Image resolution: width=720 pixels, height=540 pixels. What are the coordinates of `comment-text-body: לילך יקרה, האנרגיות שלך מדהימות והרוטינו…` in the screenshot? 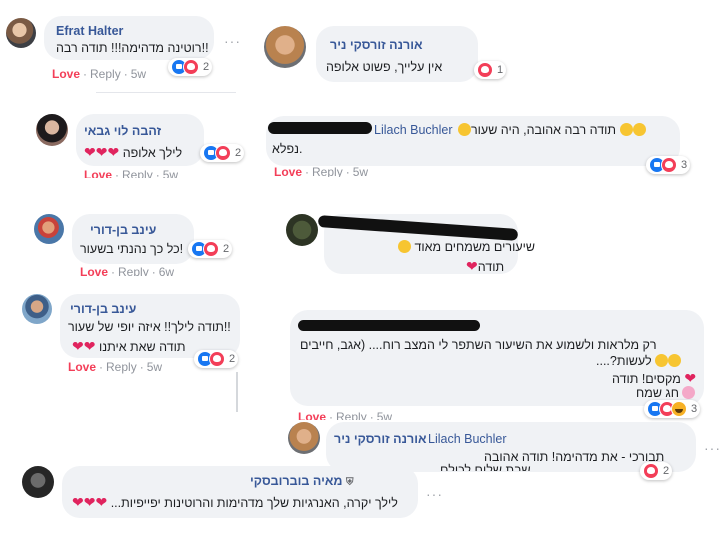 It's located at (254, 503).